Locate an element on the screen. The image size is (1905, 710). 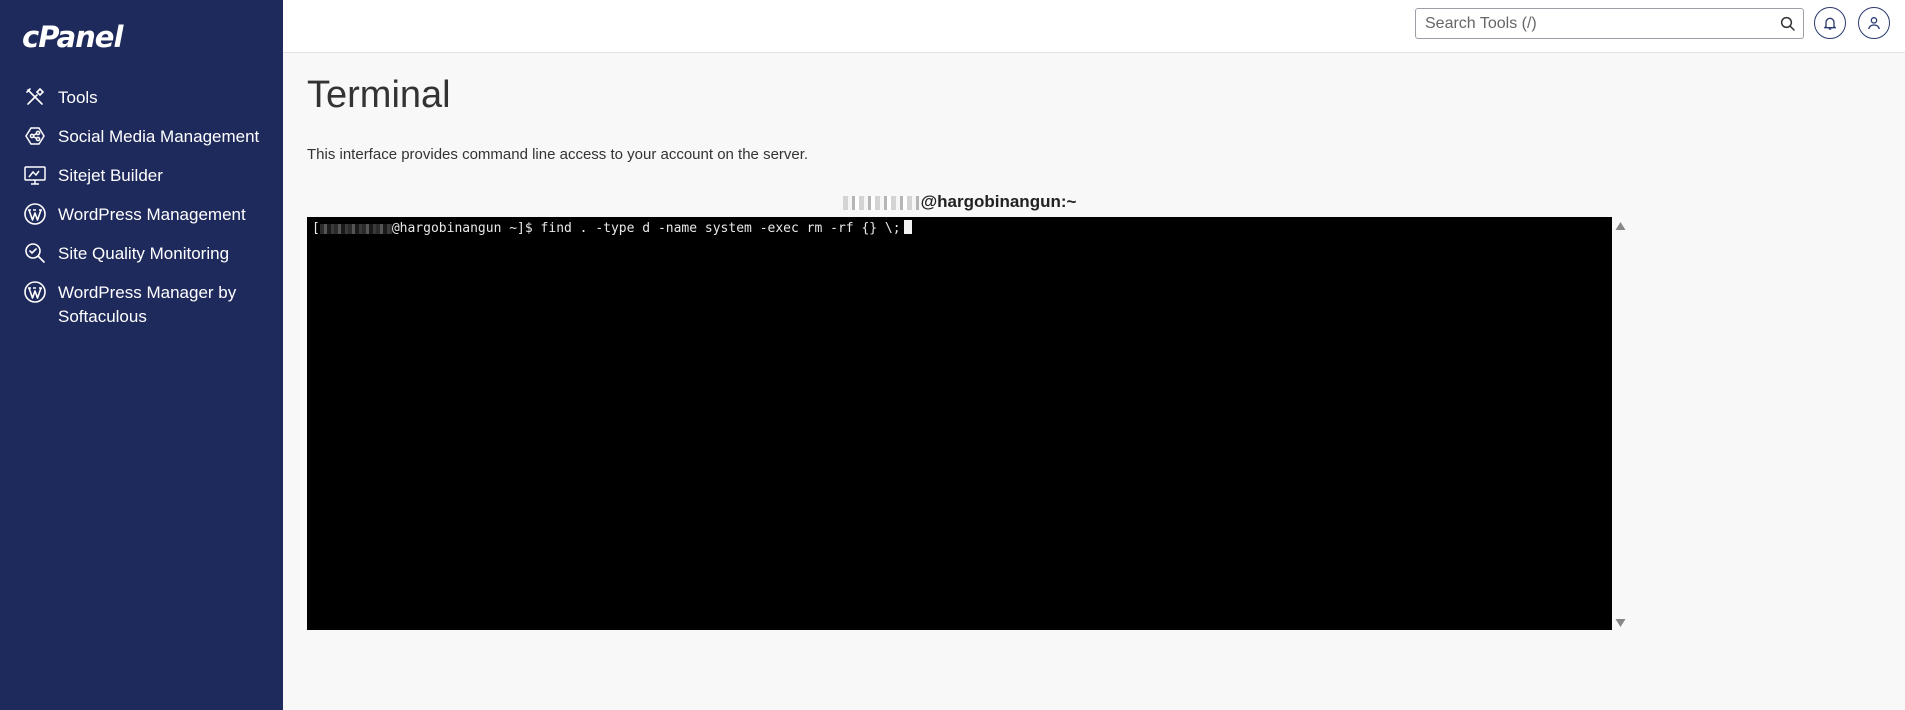
sidebar-item-wordpress-manager-softaculous: WordPress Manager by Softaculous is located at coordinates (141, 305).